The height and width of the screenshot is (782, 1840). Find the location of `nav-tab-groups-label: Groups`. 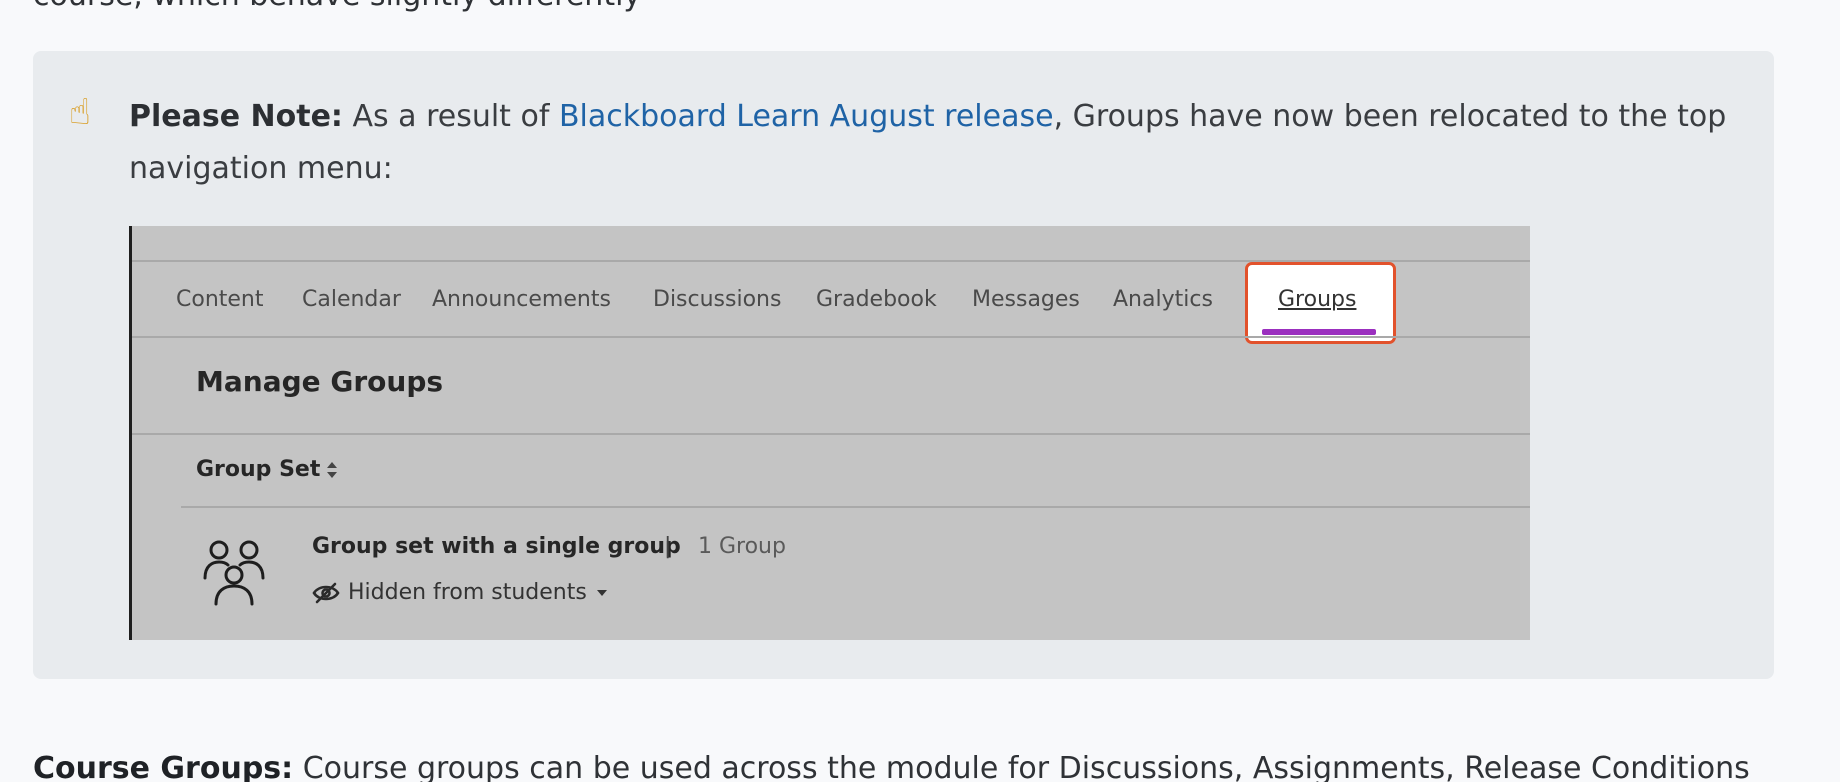

nav-tab-groups-label: Groups is located at coordinates (1317, 299).